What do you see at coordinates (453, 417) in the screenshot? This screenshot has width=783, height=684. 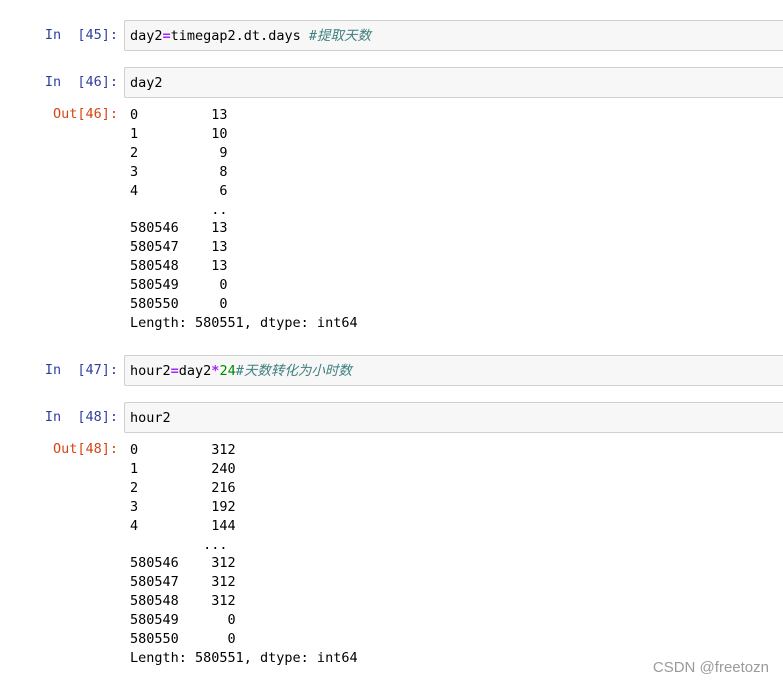 I see `code-input-48: hour2` at bounding box center [453, 417].